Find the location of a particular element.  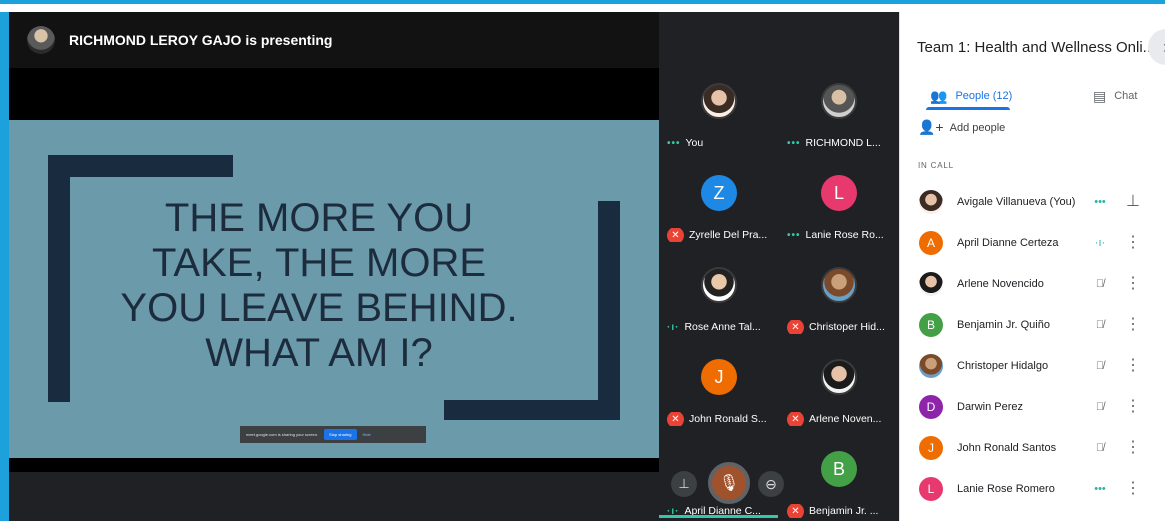

mic-icon: 🎙 is located at coordinates (729, 483).